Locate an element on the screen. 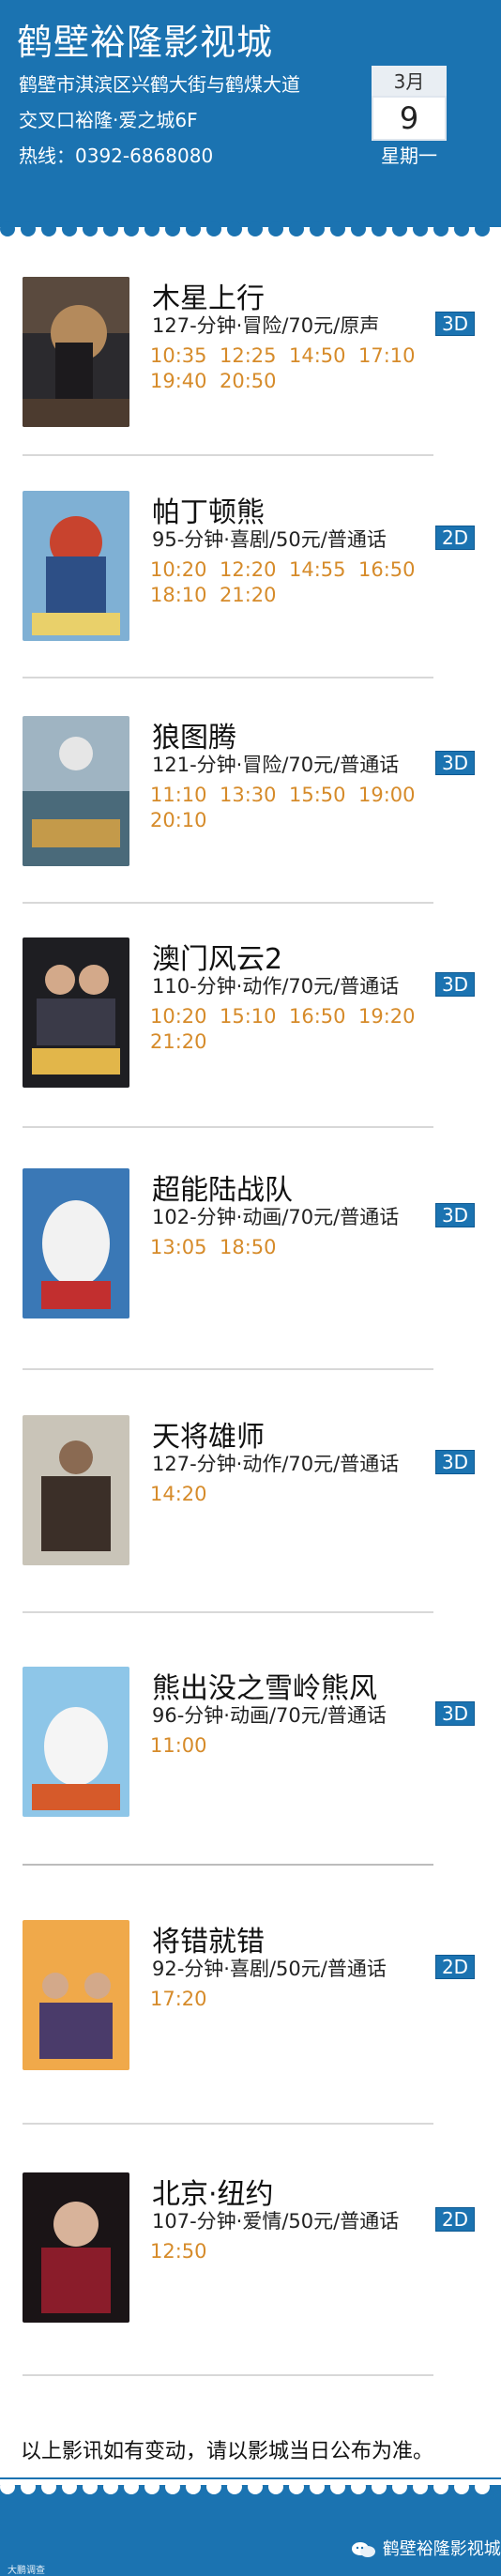 The height and width of the screenshot is (2576, 501). scallop-top-edge is located at coordinates (250, 230).